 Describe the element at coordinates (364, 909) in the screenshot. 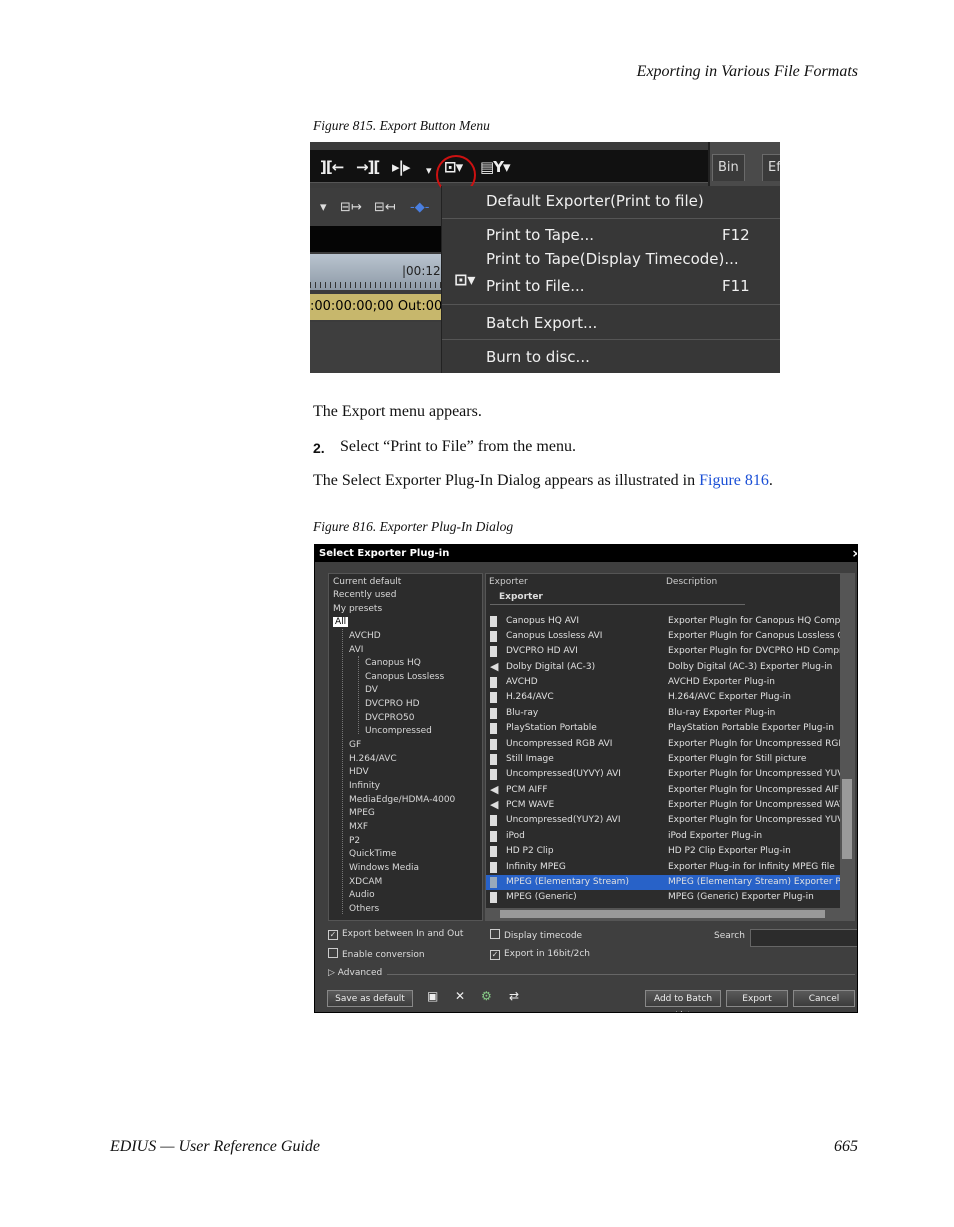

I see `tree-item: Others` at that location.